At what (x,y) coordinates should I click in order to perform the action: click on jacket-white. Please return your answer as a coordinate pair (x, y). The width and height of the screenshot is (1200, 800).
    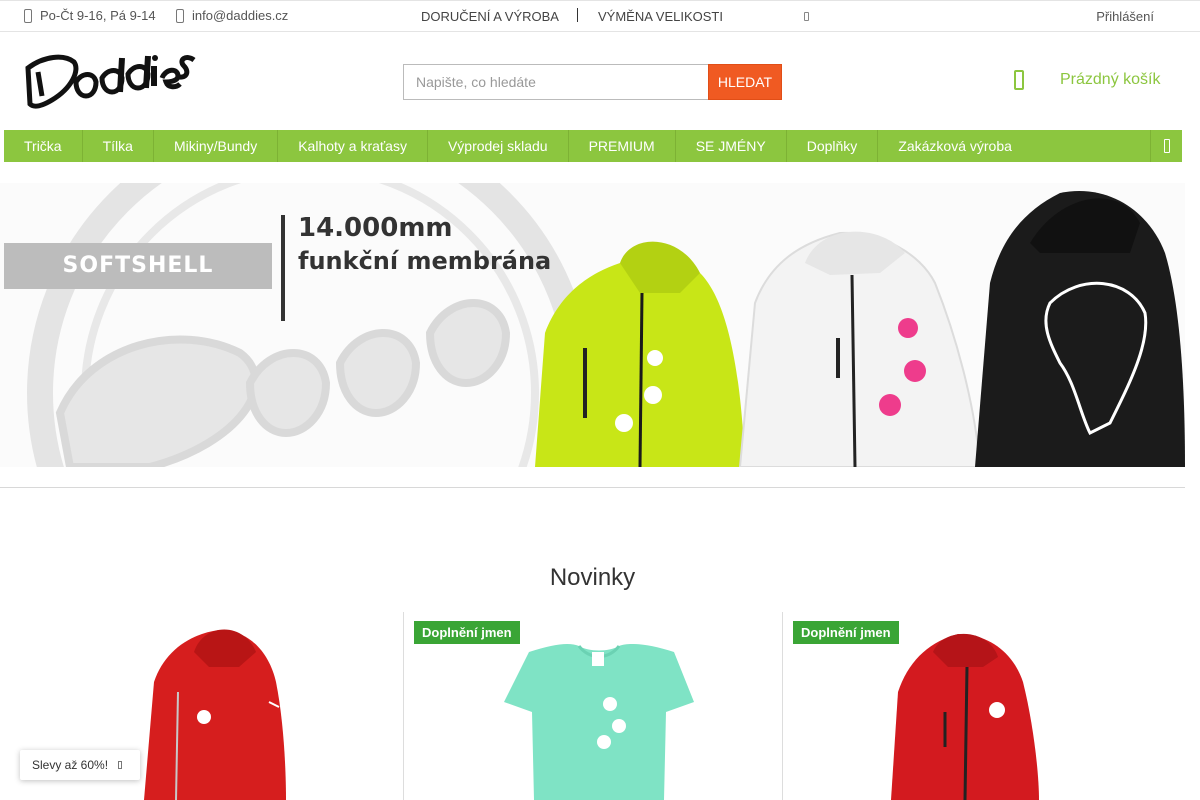
    Looking at the image, I should click on (860, 349).